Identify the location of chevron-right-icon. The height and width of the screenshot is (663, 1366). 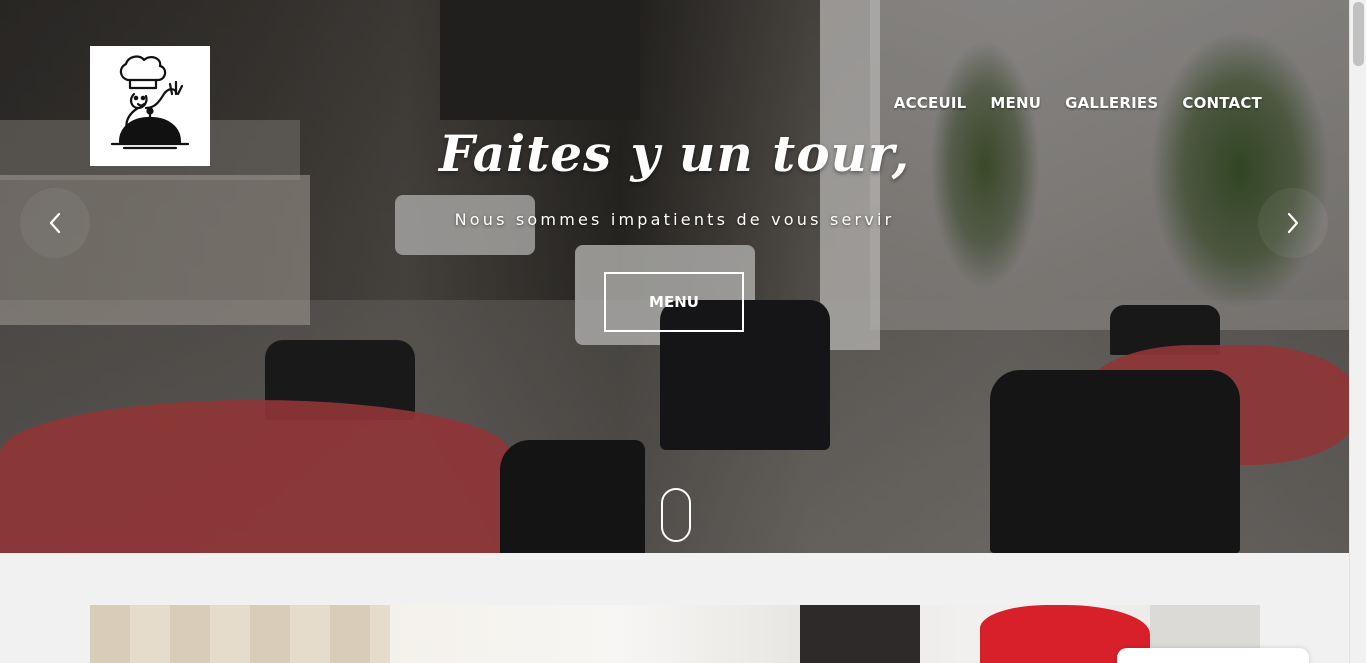
(1293, 223).